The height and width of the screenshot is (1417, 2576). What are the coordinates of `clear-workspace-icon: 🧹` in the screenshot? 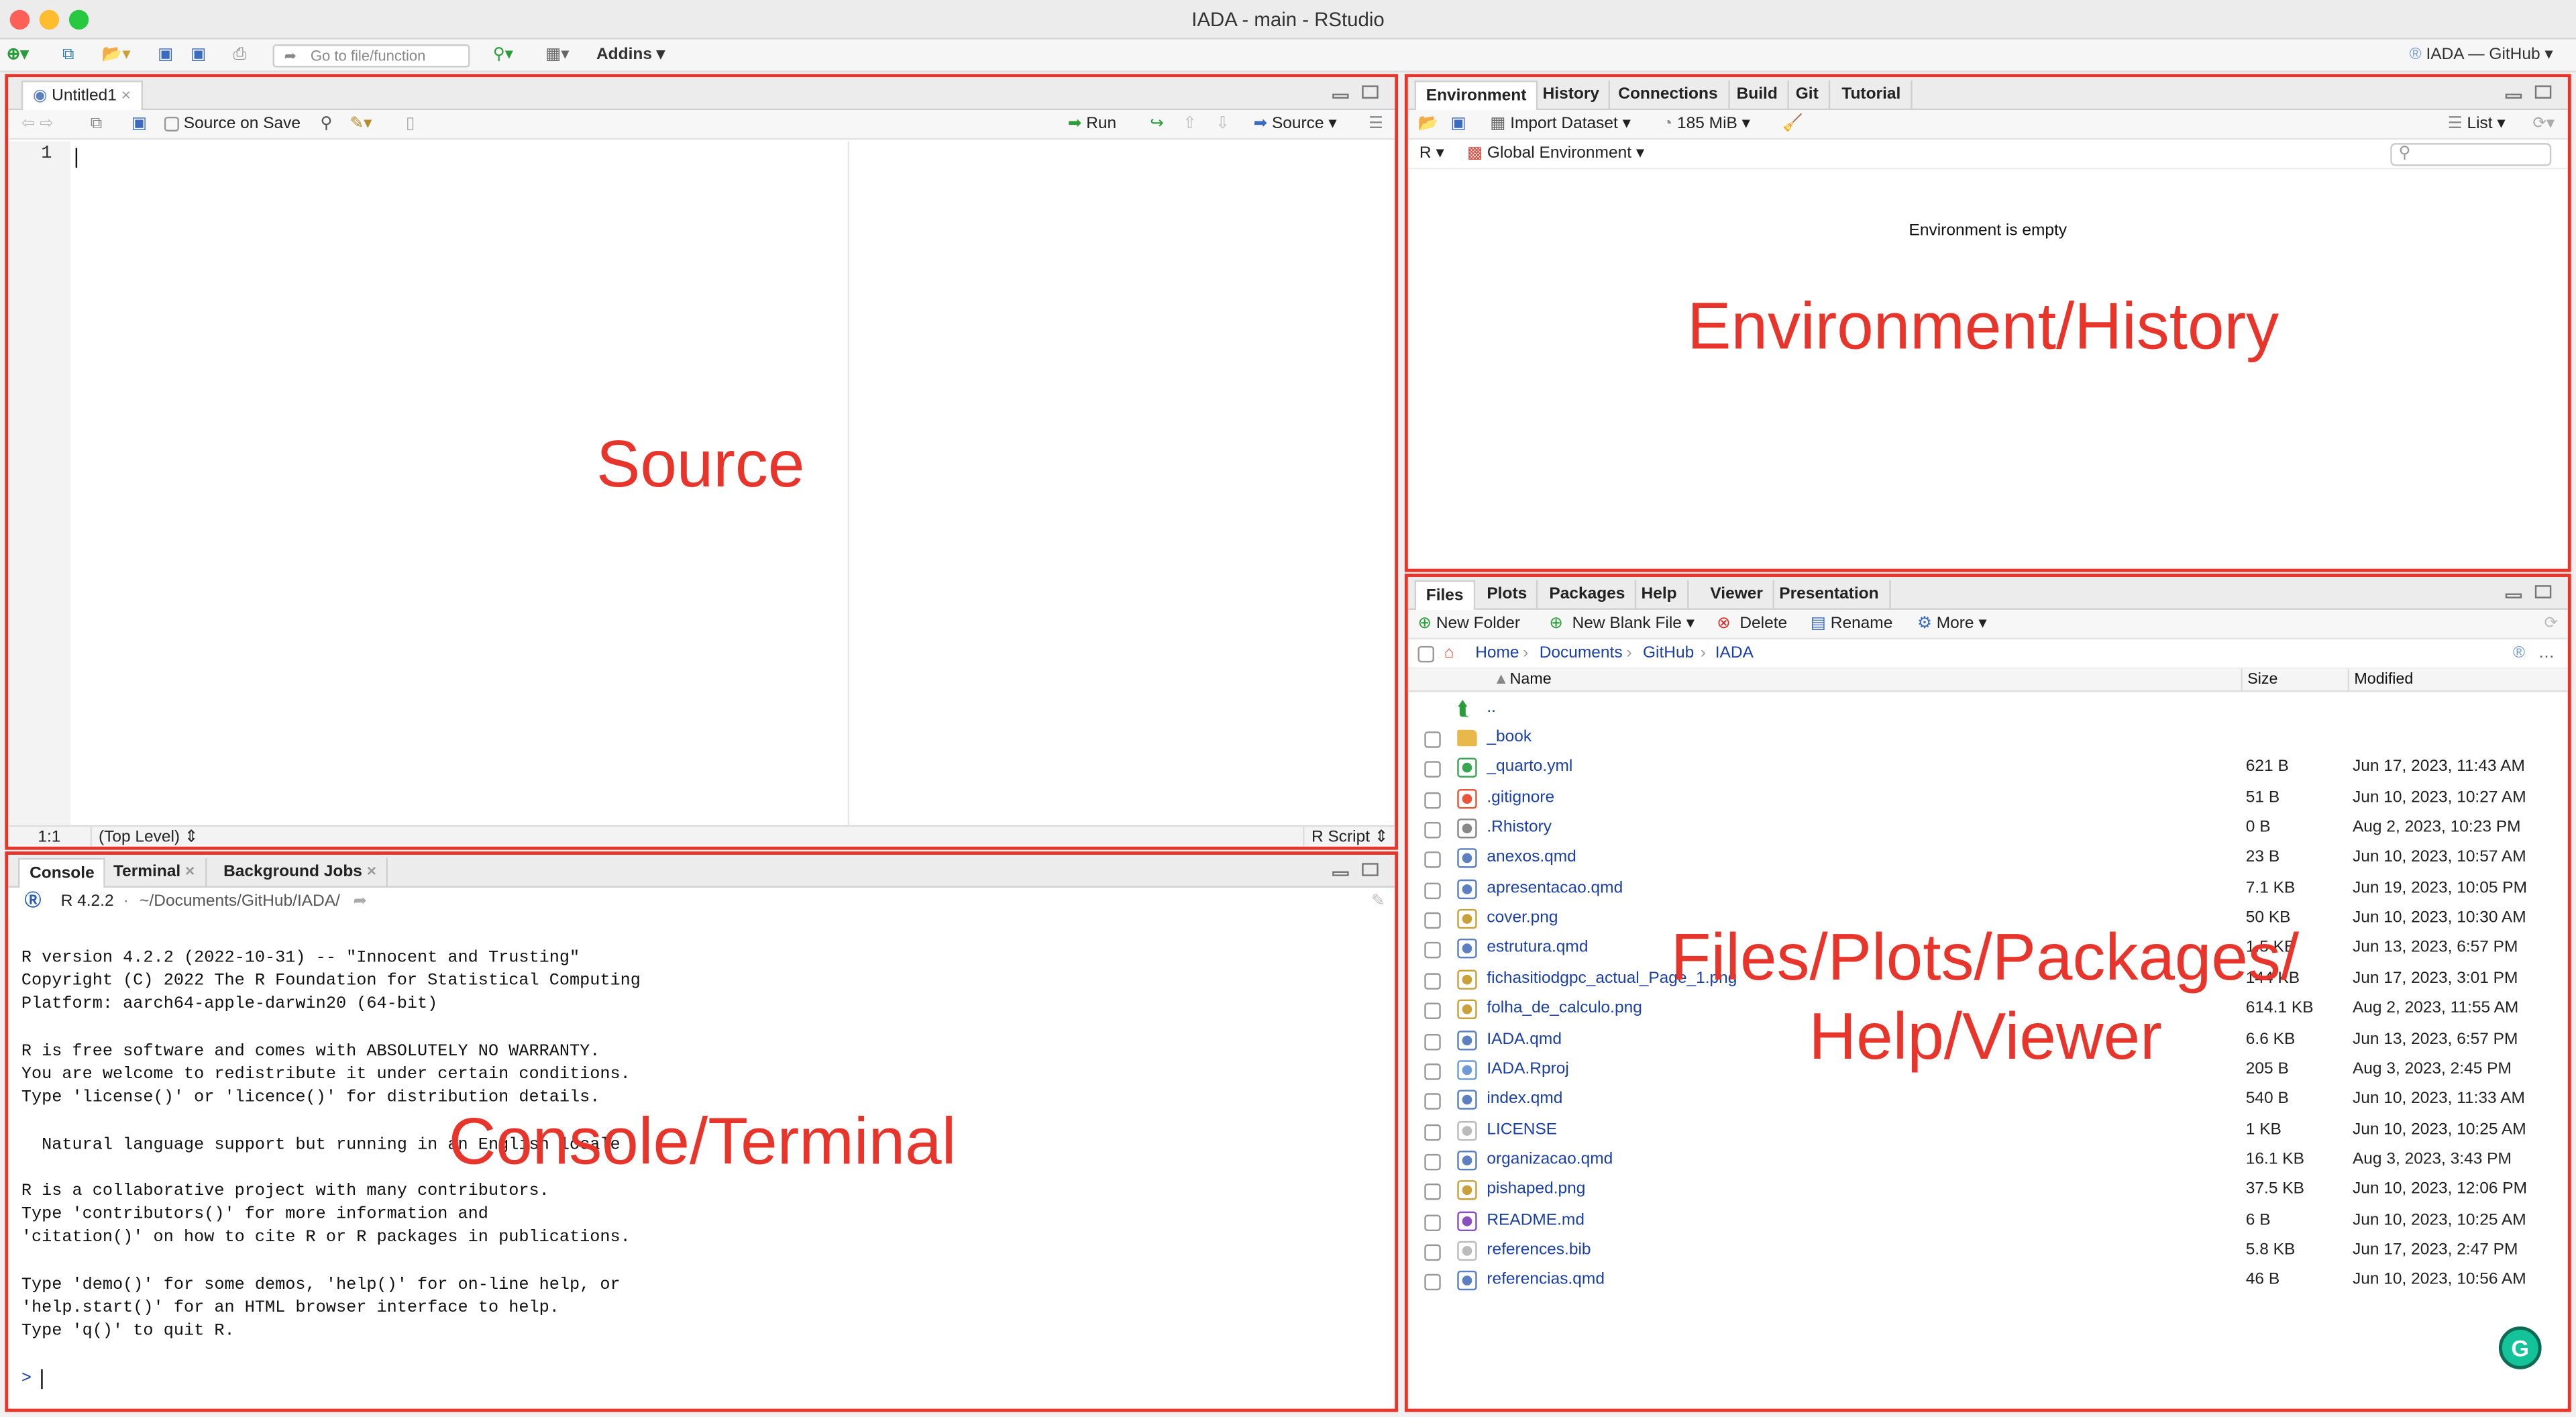 It's located at (1792, 124).